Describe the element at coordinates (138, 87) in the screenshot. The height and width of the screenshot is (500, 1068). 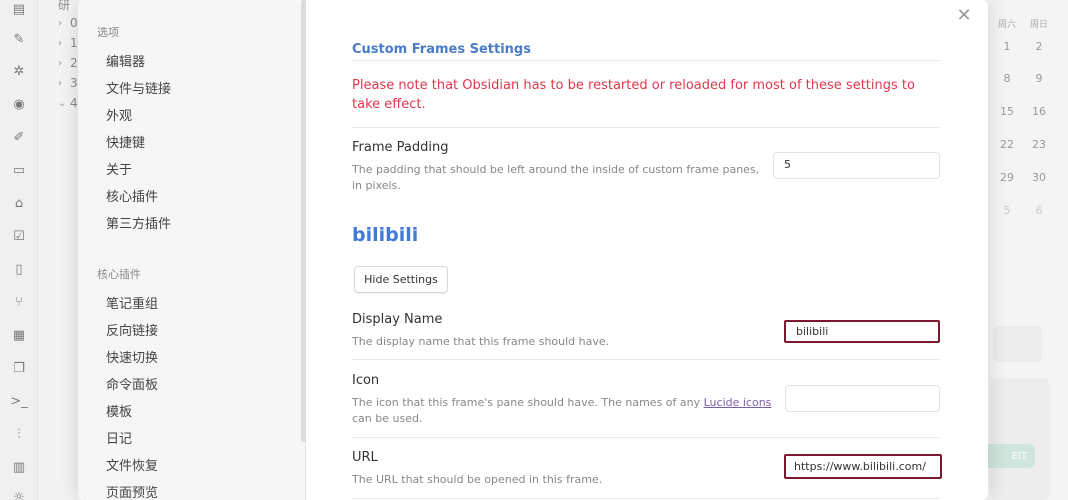
I see `nav-item-files-links: 文件与链接` at that location.